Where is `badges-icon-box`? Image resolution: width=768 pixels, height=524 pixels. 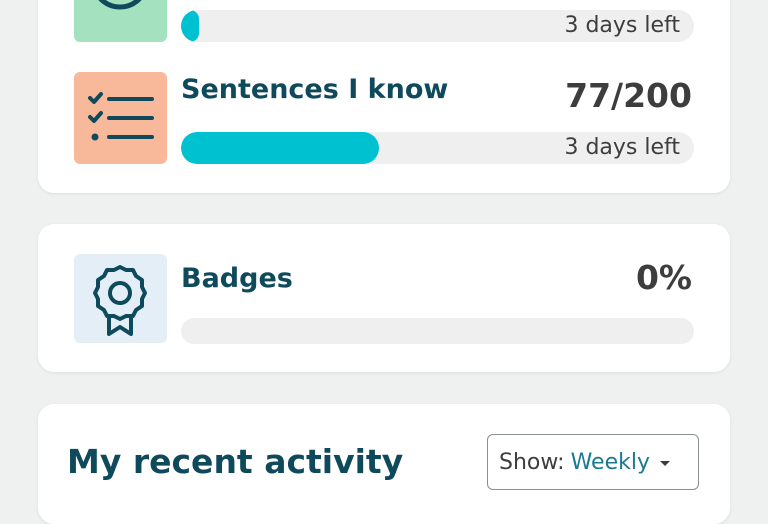
badges-icon-box is located at coordinates (120, 298).